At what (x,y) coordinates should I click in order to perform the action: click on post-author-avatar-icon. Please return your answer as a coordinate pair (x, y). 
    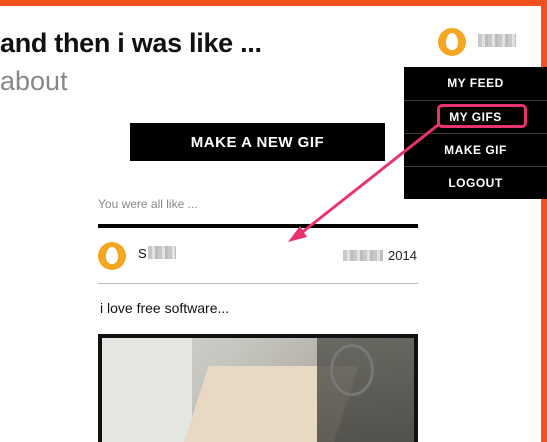
    Looking at the image, I should click on (112, 256).